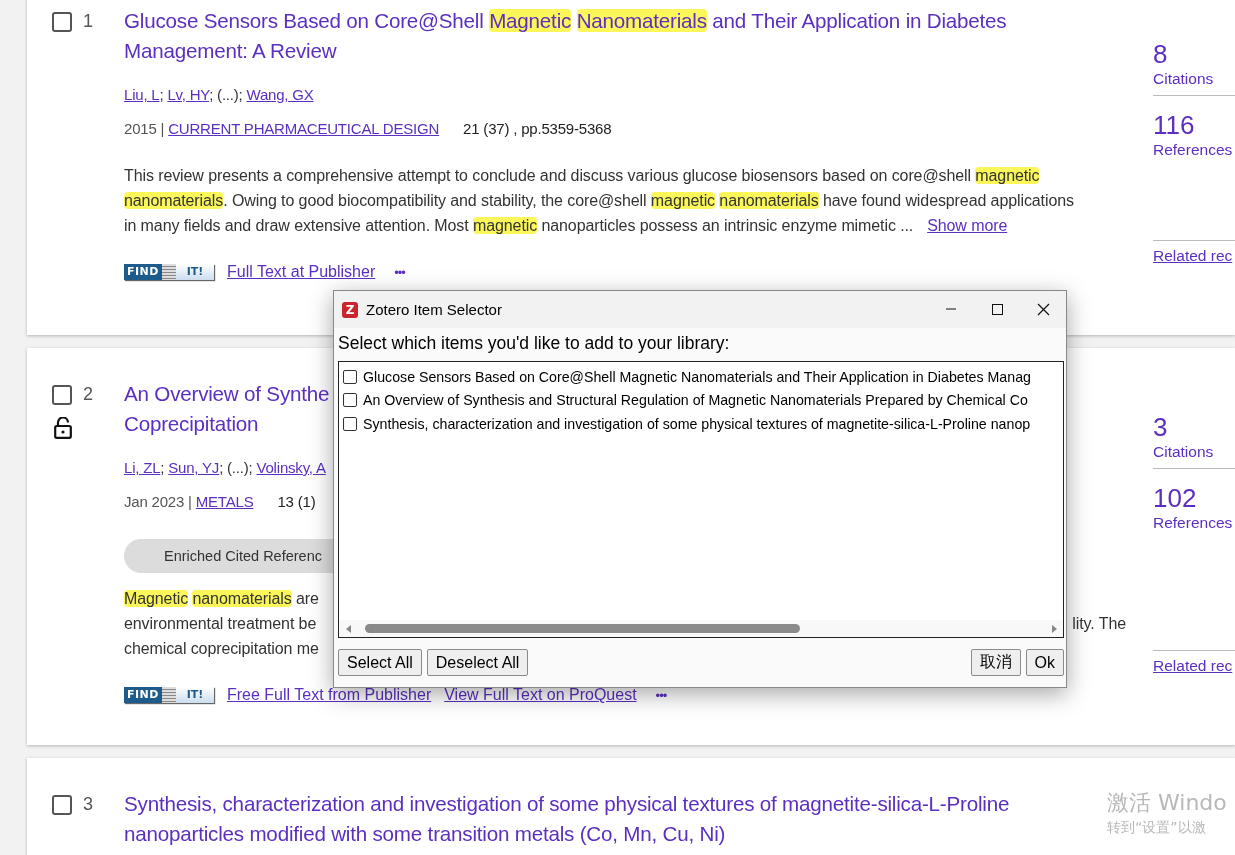 This screenshot has width=1235, height=855. I want to click on metric-count: 102, so click(1194, 498).